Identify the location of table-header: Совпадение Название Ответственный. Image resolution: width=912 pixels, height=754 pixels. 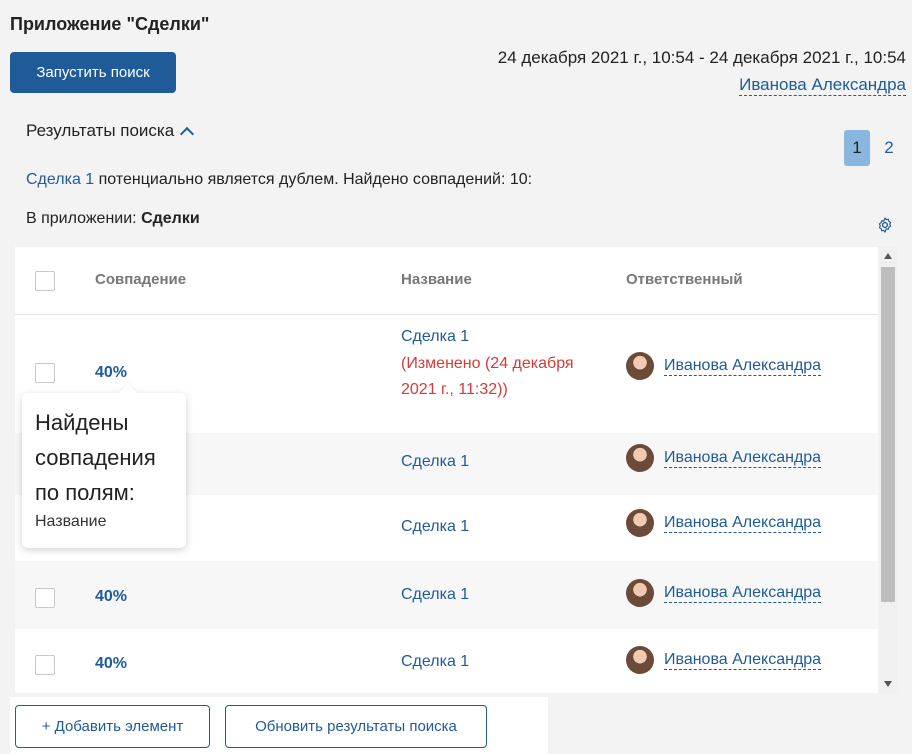
(446, 281).